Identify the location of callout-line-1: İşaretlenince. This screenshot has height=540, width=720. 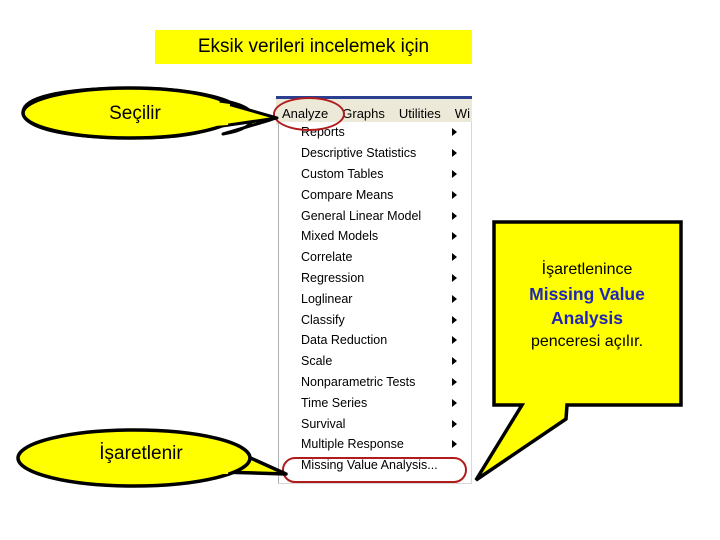
(587, 269).